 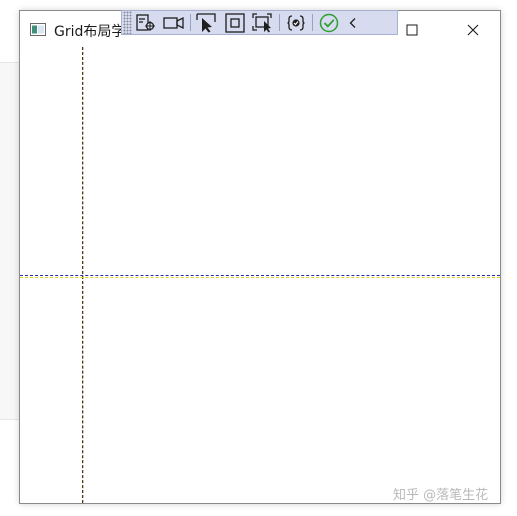 I want to click on window-title: Grid布局学, so click(x=90, y=32).